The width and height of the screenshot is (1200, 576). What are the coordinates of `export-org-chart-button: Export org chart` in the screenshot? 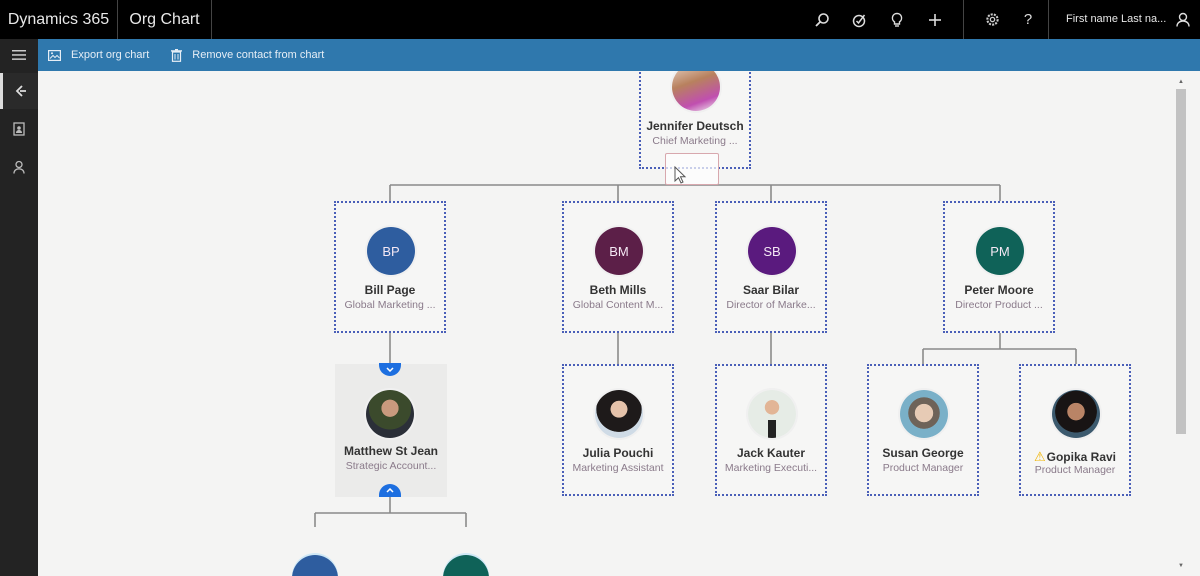 It's located at (98, 55).